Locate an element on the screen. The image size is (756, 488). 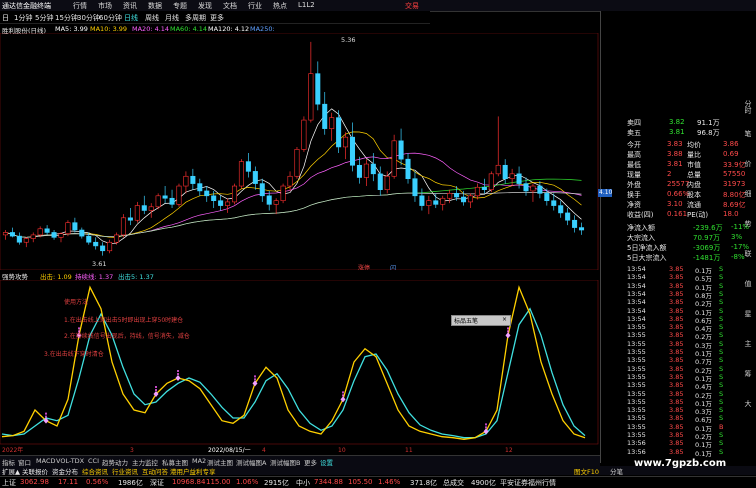
right-nav-item: 细 is located at coordinates (748, 193).